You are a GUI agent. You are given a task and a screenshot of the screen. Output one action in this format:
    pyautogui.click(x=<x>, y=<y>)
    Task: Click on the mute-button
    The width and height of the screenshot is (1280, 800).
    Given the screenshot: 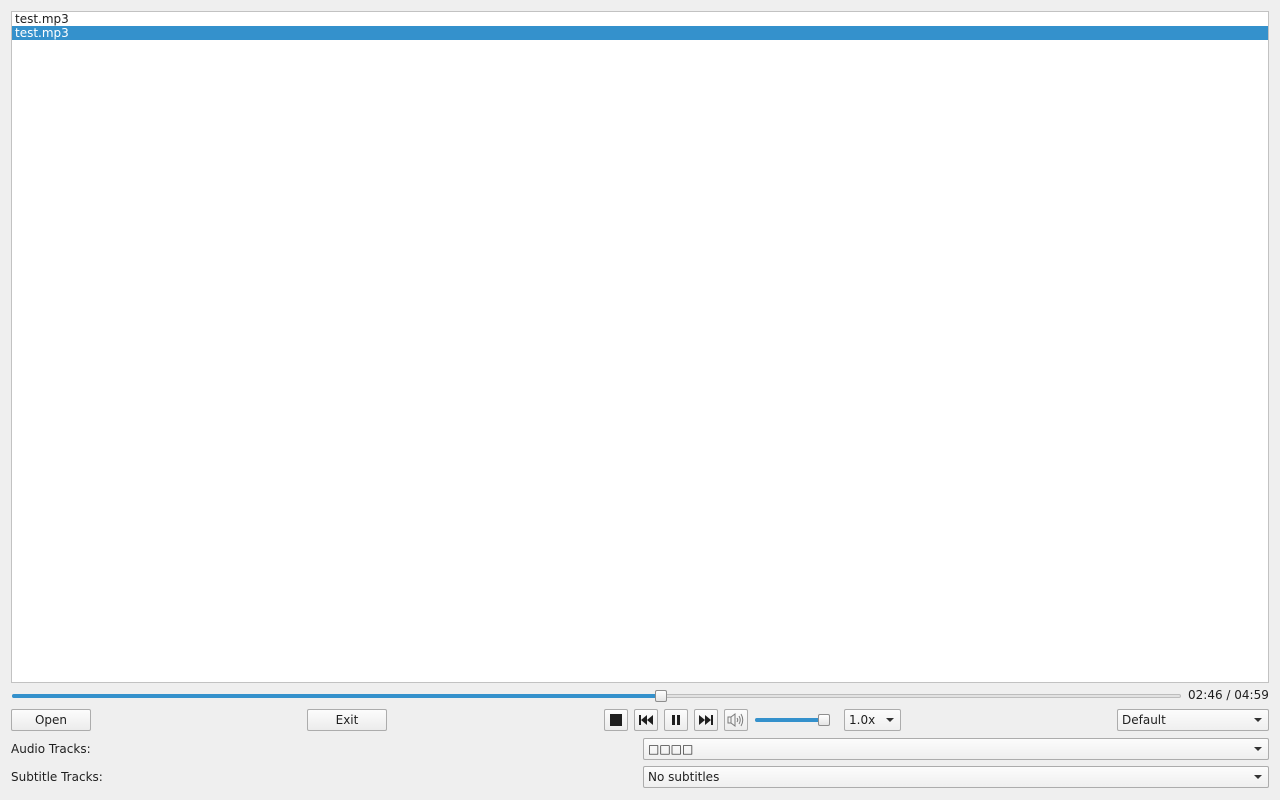 What is the action you would take?
    pyautogui.click(x=736, y=720)
    